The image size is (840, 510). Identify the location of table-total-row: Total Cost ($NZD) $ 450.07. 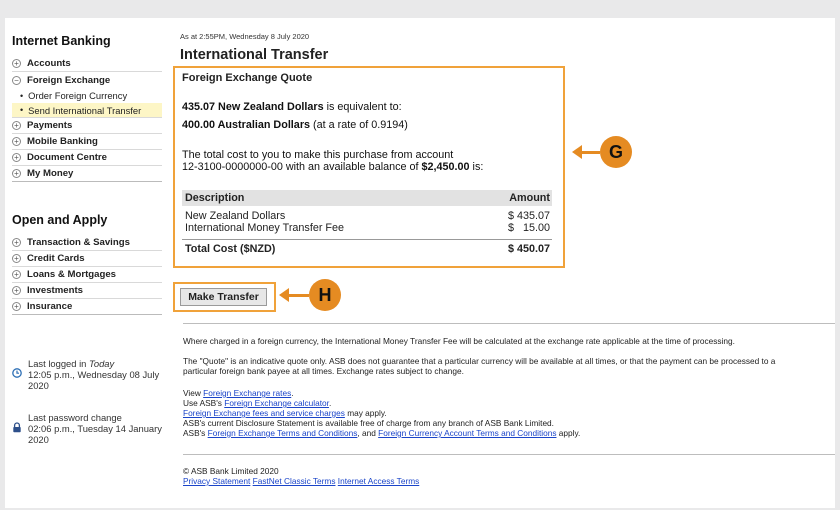
(367, 247).